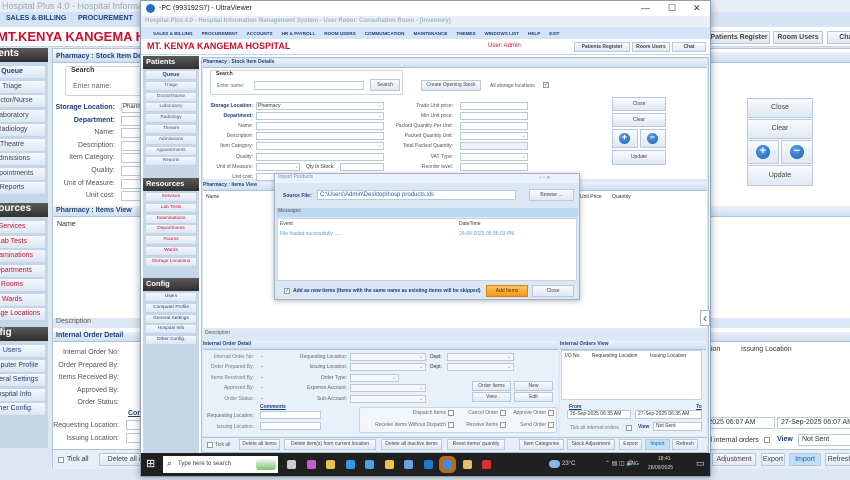  Describe the element at coordinates (171, 229) in the screenshot. I see `sidebar-item-departments: Departments` at that location.